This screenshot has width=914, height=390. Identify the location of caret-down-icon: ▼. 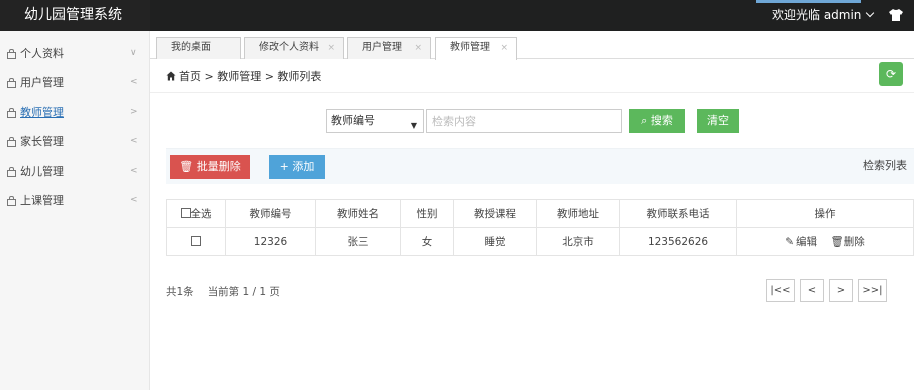
(413, 125).